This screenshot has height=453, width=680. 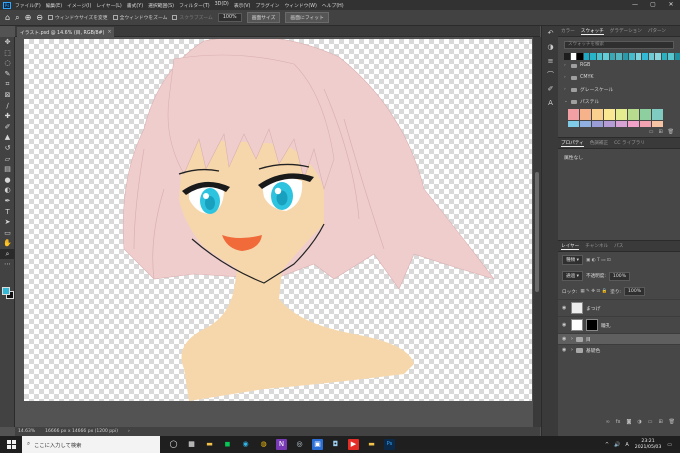 I want to click on new-group-icon: ▭, so click(x=651, y=132).